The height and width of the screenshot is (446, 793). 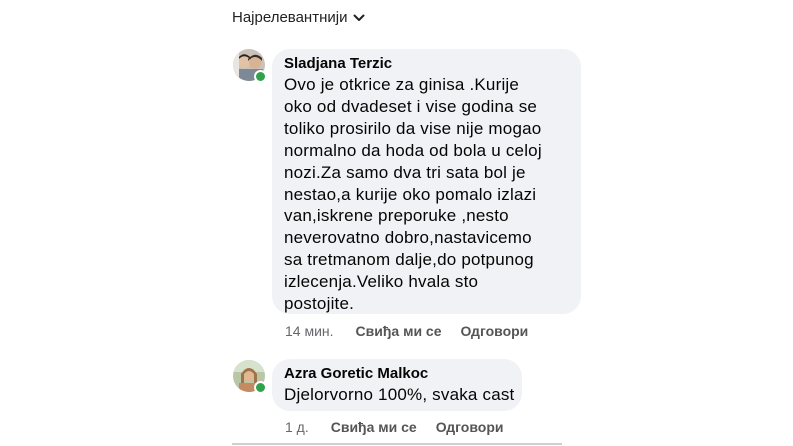 What do you see at coordinates (411, 106) in the screenshot?
I see `comment-line: oko od dvadeset i vise godina se` at bounding box center [411, 106].